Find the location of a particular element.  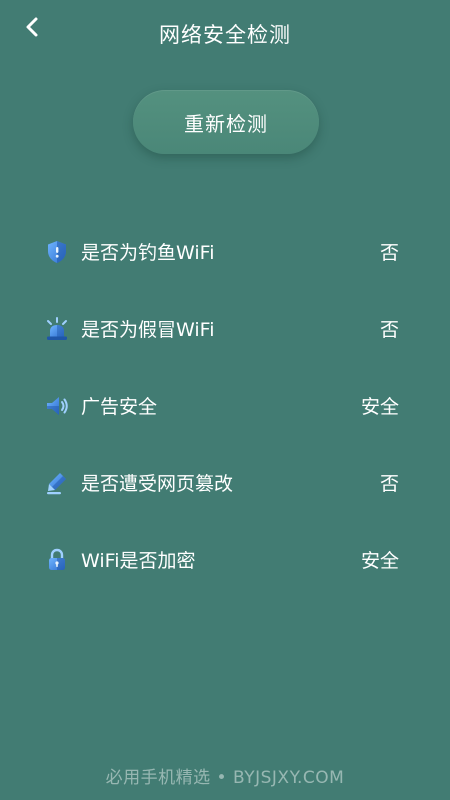

page-title: 网络安全检测 is located at coordinates (225, 35).